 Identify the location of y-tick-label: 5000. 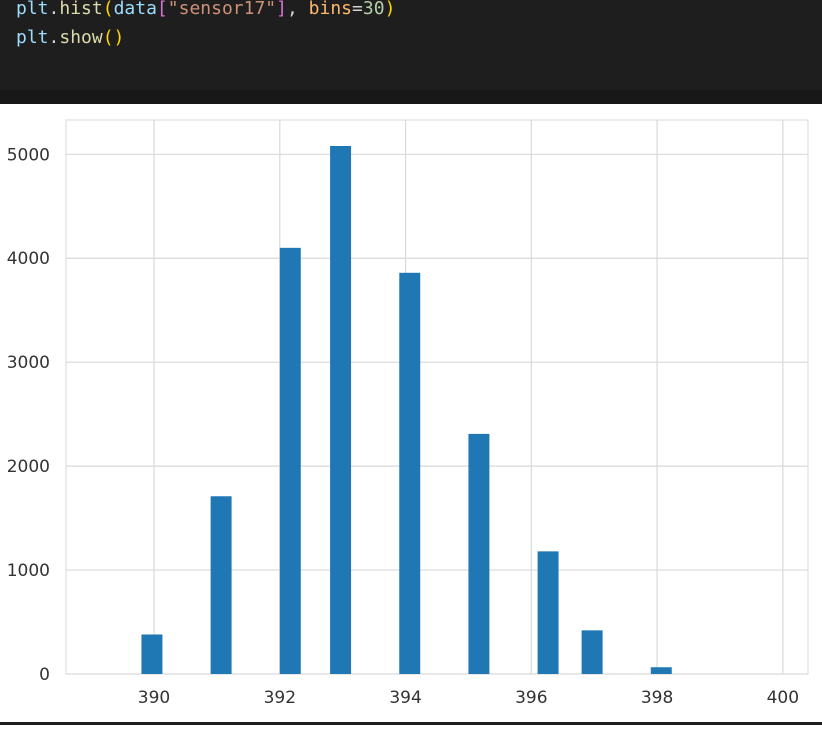
(28, 155).